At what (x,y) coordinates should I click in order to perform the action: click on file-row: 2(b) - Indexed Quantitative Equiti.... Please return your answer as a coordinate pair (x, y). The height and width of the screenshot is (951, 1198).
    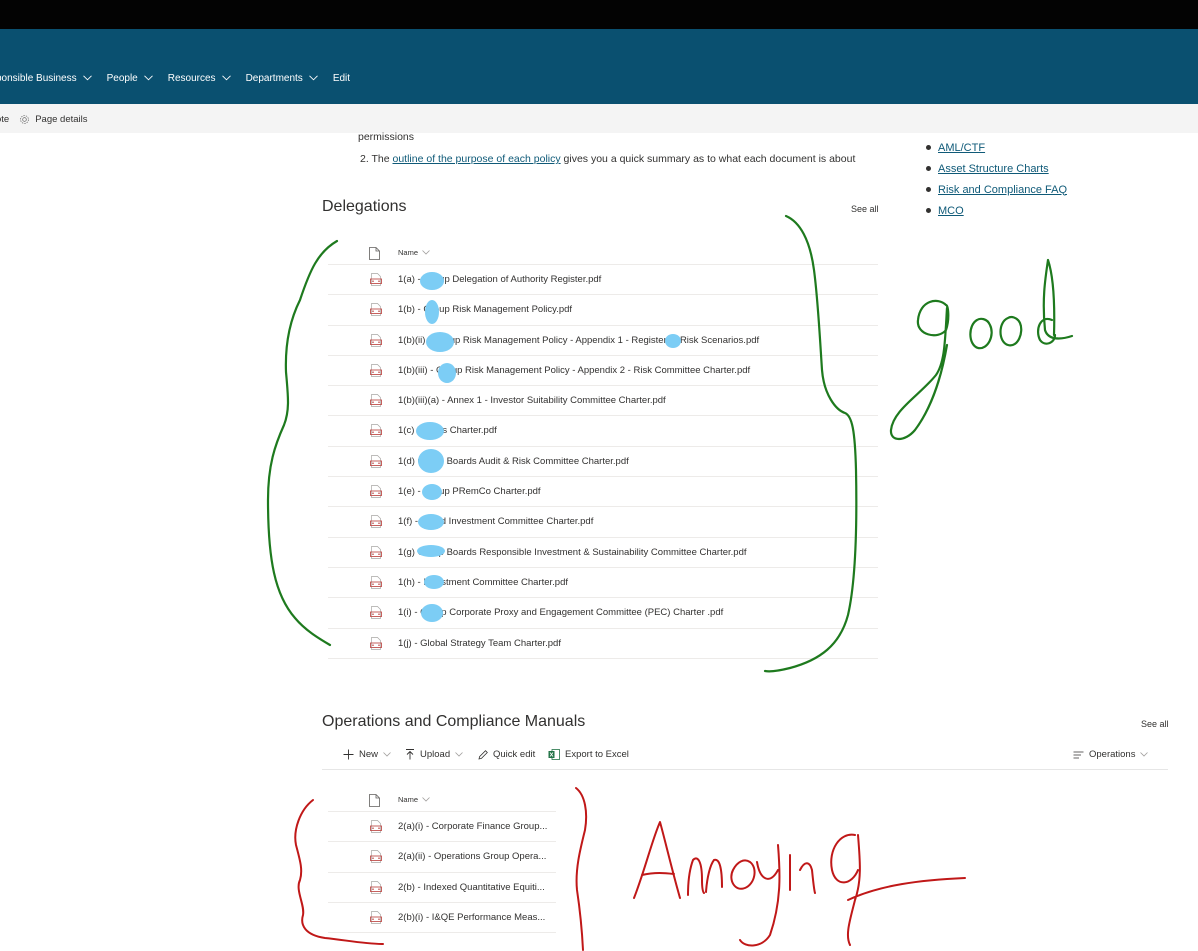
    Looking at the image, I should click on (442, 888).